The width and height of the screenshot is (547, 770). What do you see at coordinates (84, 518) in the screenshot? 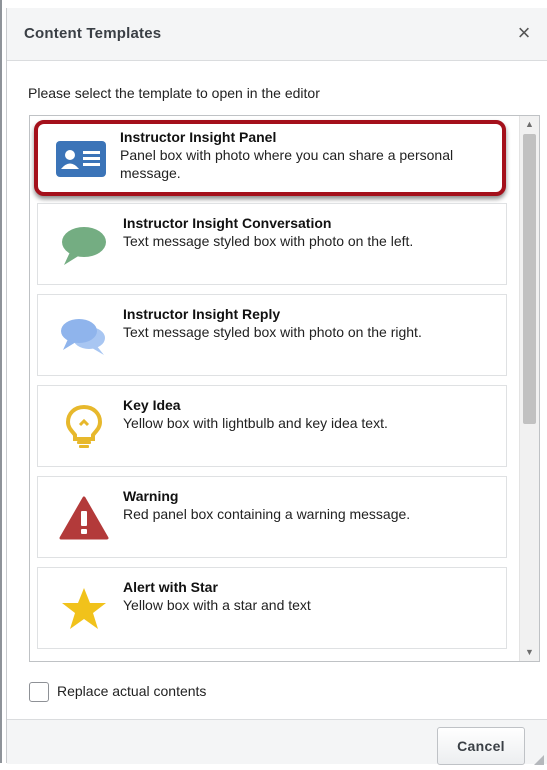
I see `warning-icon` at bounding box center [84, 518].